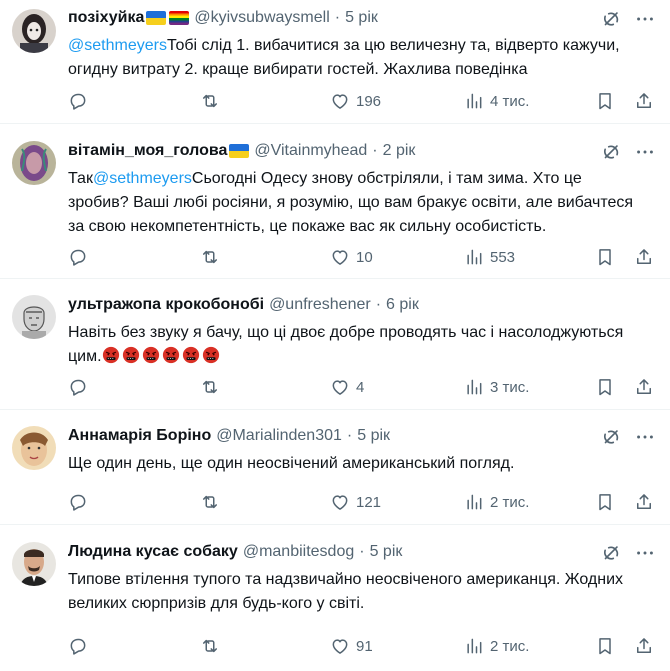 This screenshot has width=670, height=671. Describe the element at coordinates (347, 387) in the screenshot. I see `like-button: 4` at that location.